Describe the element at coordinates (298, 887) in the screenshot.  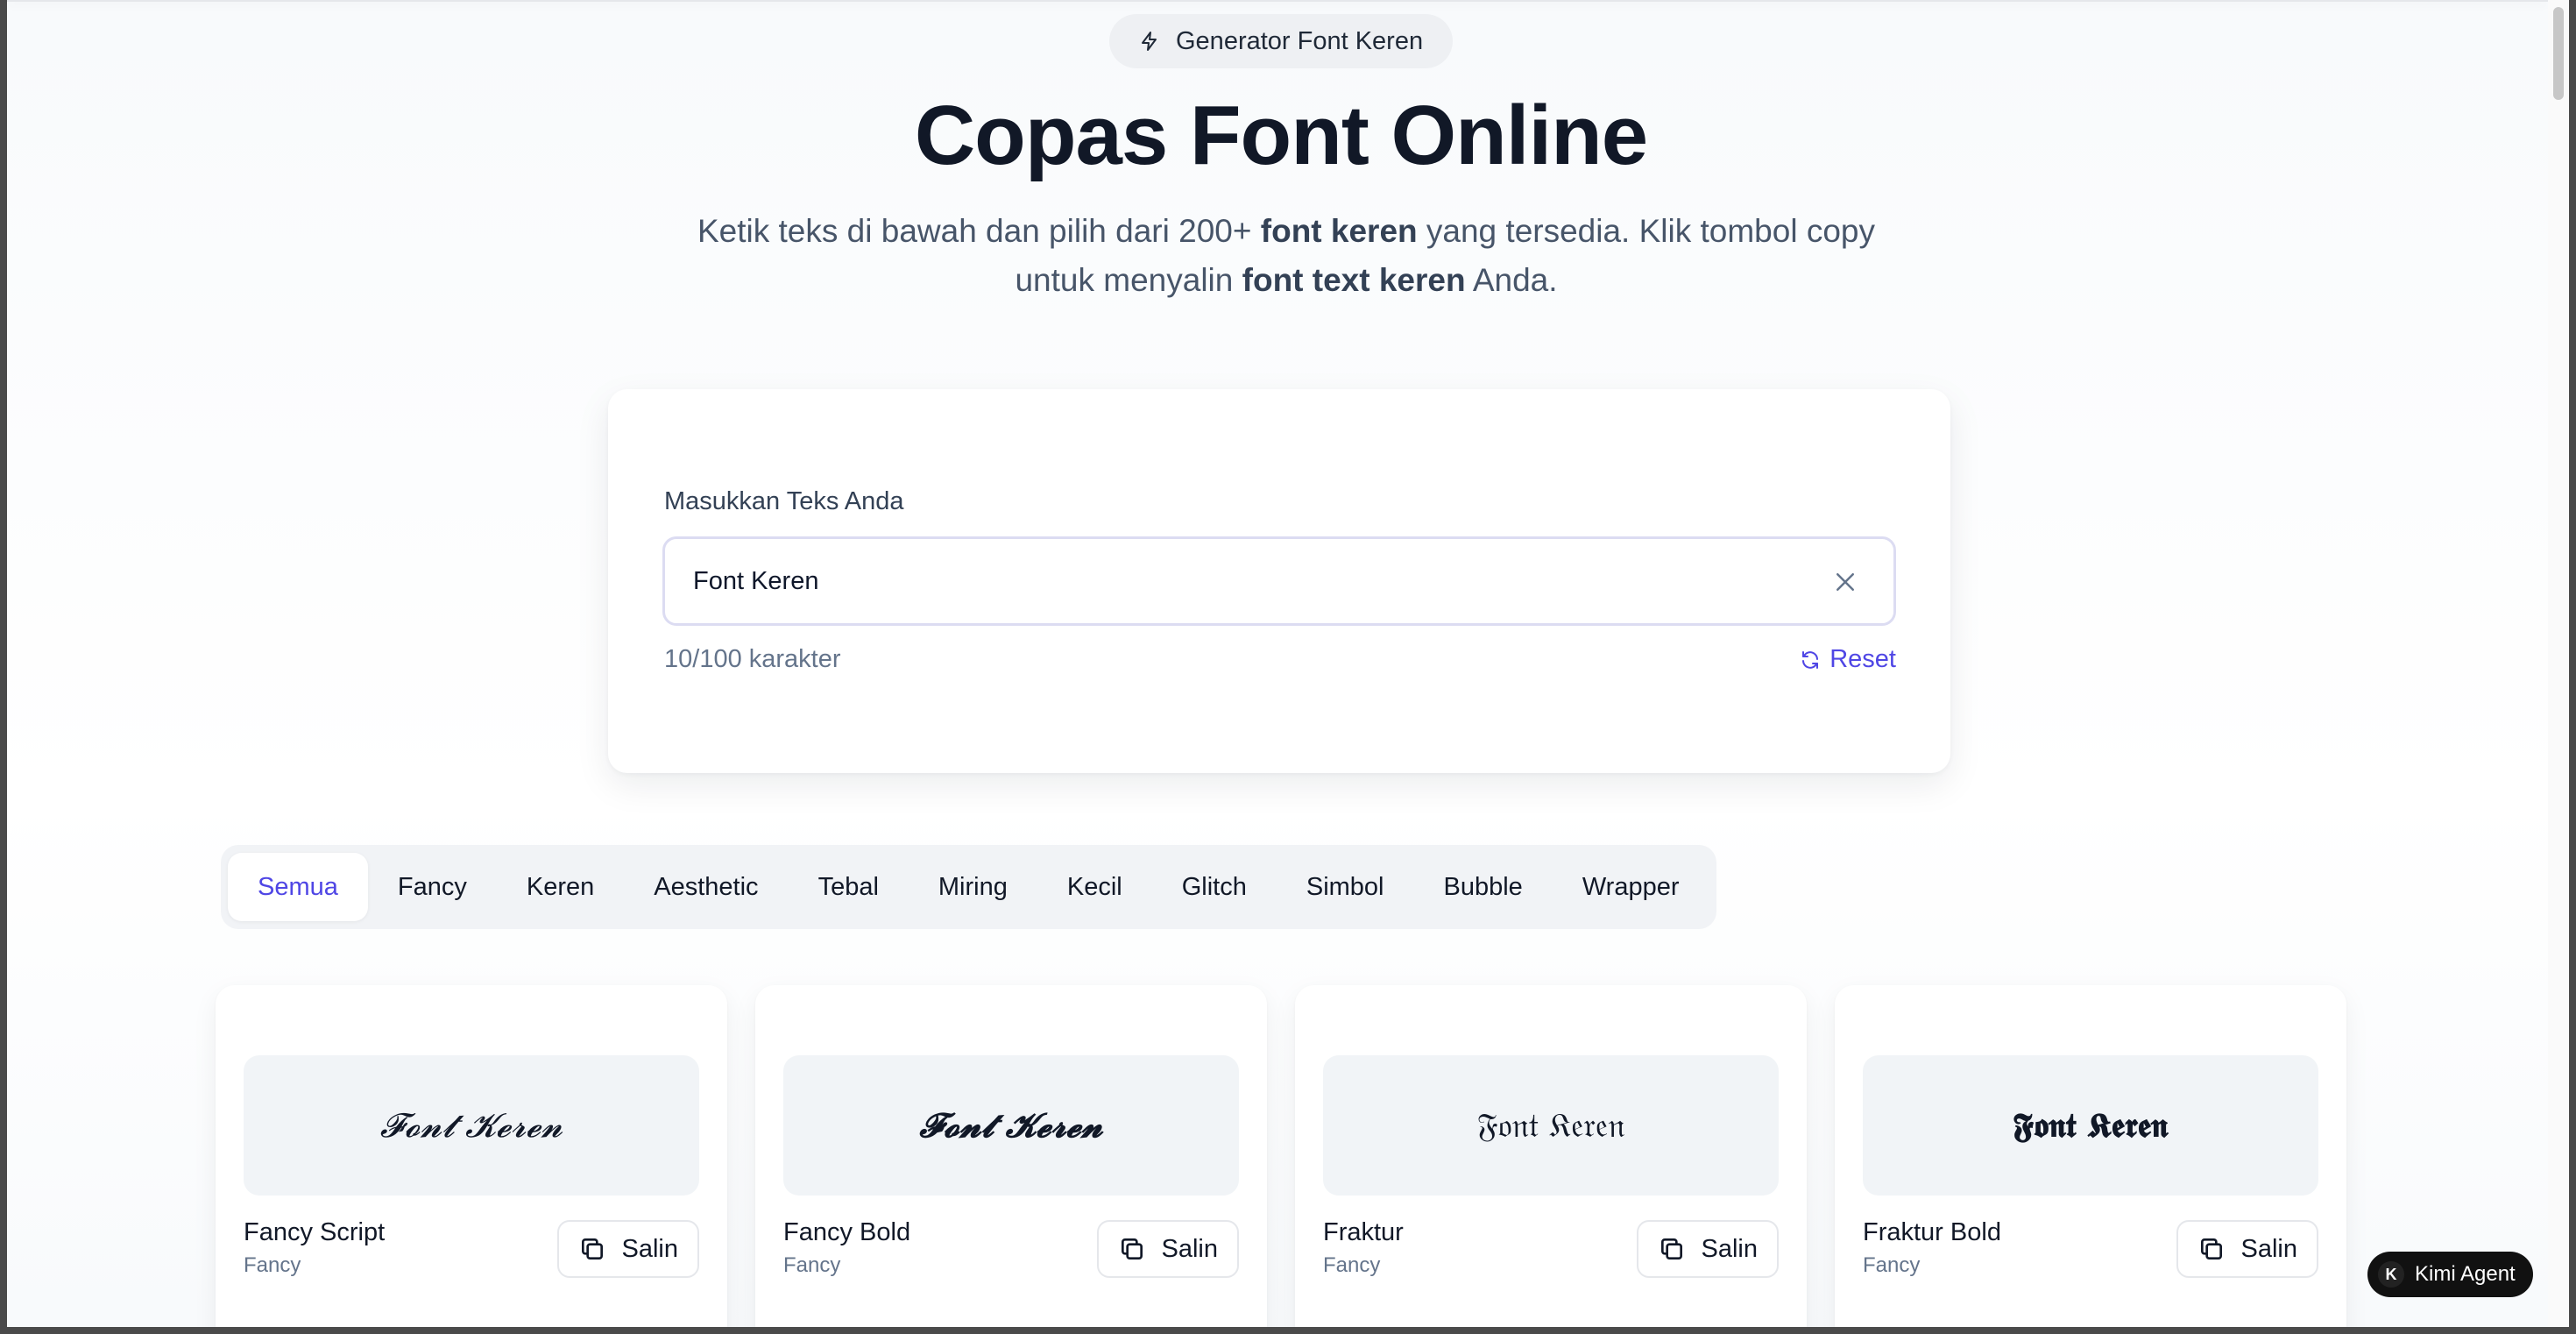
I see `tab-semua: Semua` at that location.